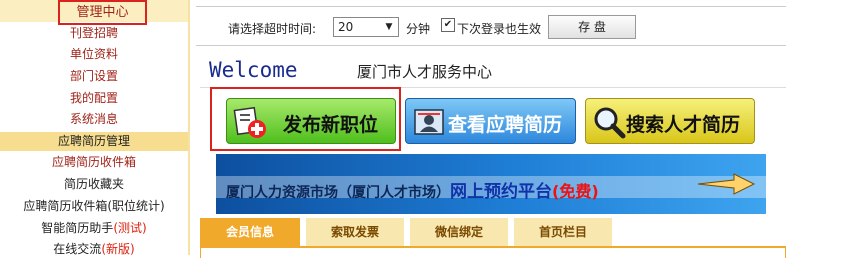  What do you see at coordinates (491, 45) in the screenshot?
I see `settings-divider` at bounding box center [491, 45].